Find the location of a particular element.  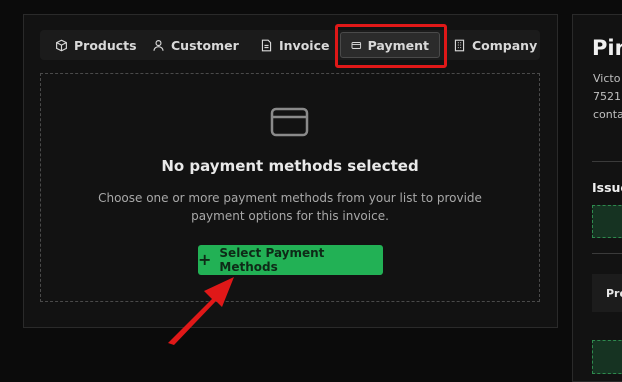

red-arrow-annotation is located at coordinates (201, 311).